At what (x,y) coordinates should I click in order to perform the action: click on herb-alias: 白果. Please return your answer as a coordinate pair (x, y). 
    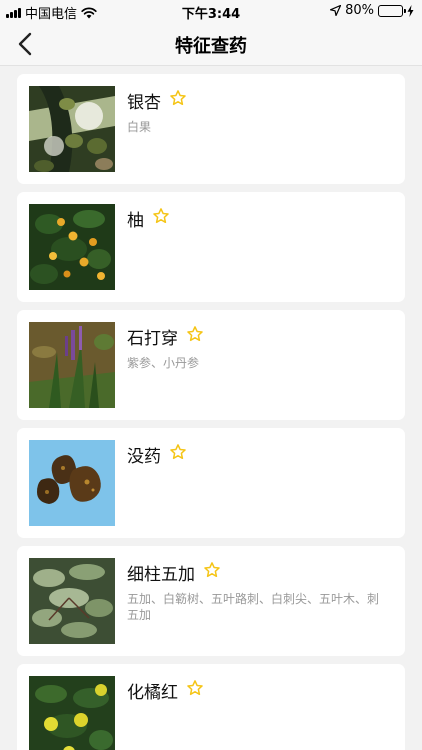
    Looking at the image, I should click on (139, 127).